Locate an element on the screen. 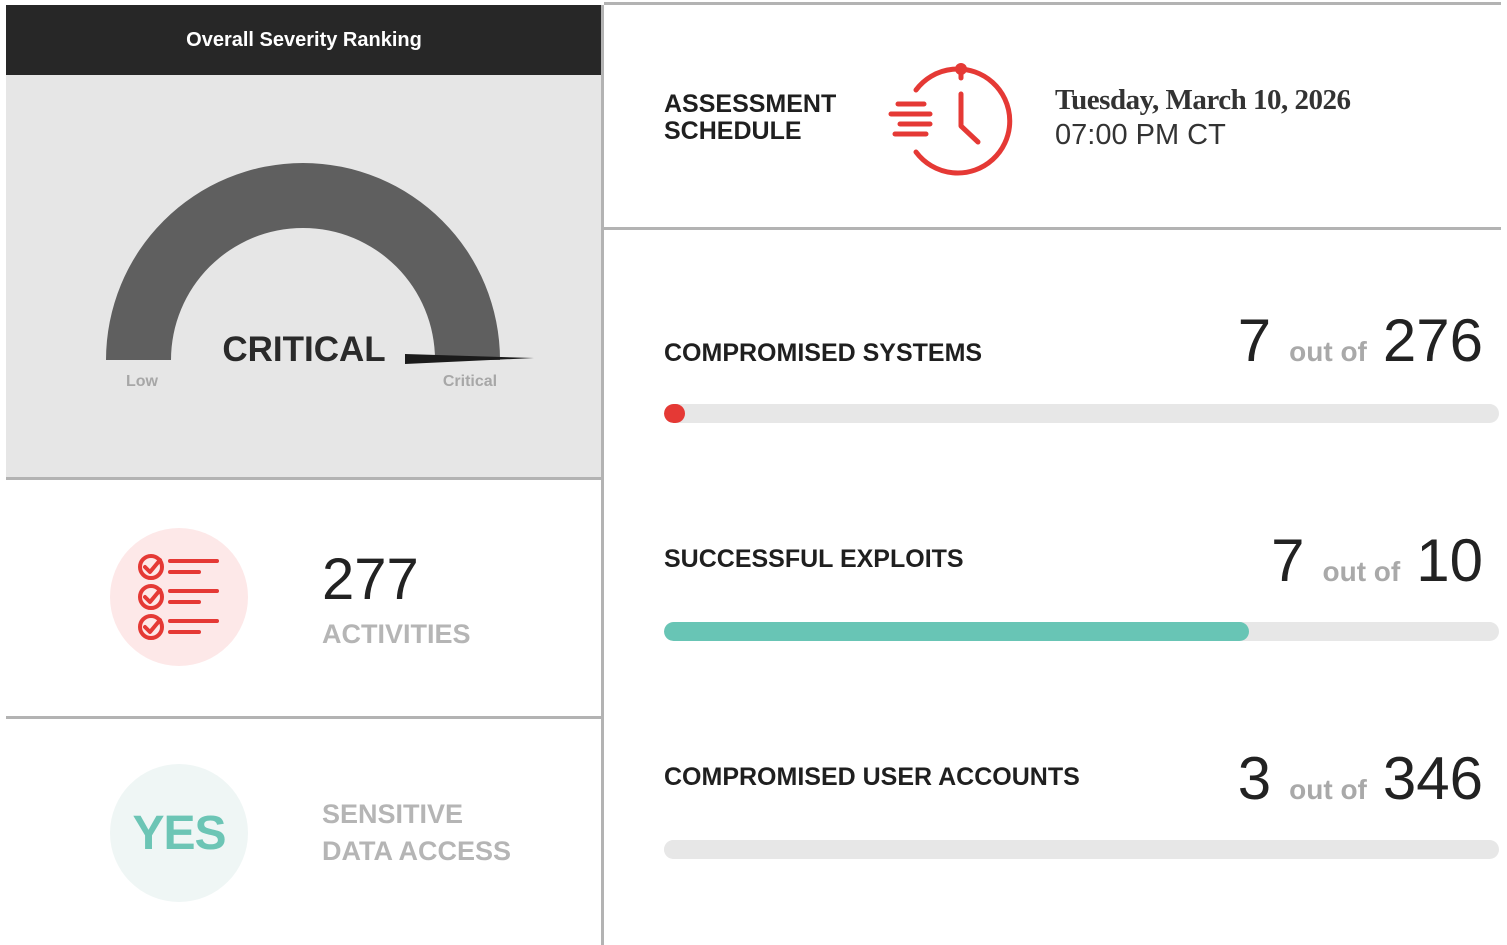 The image size is (1507, 945). metric-value: 3 is located at coordinates (1254, 778).